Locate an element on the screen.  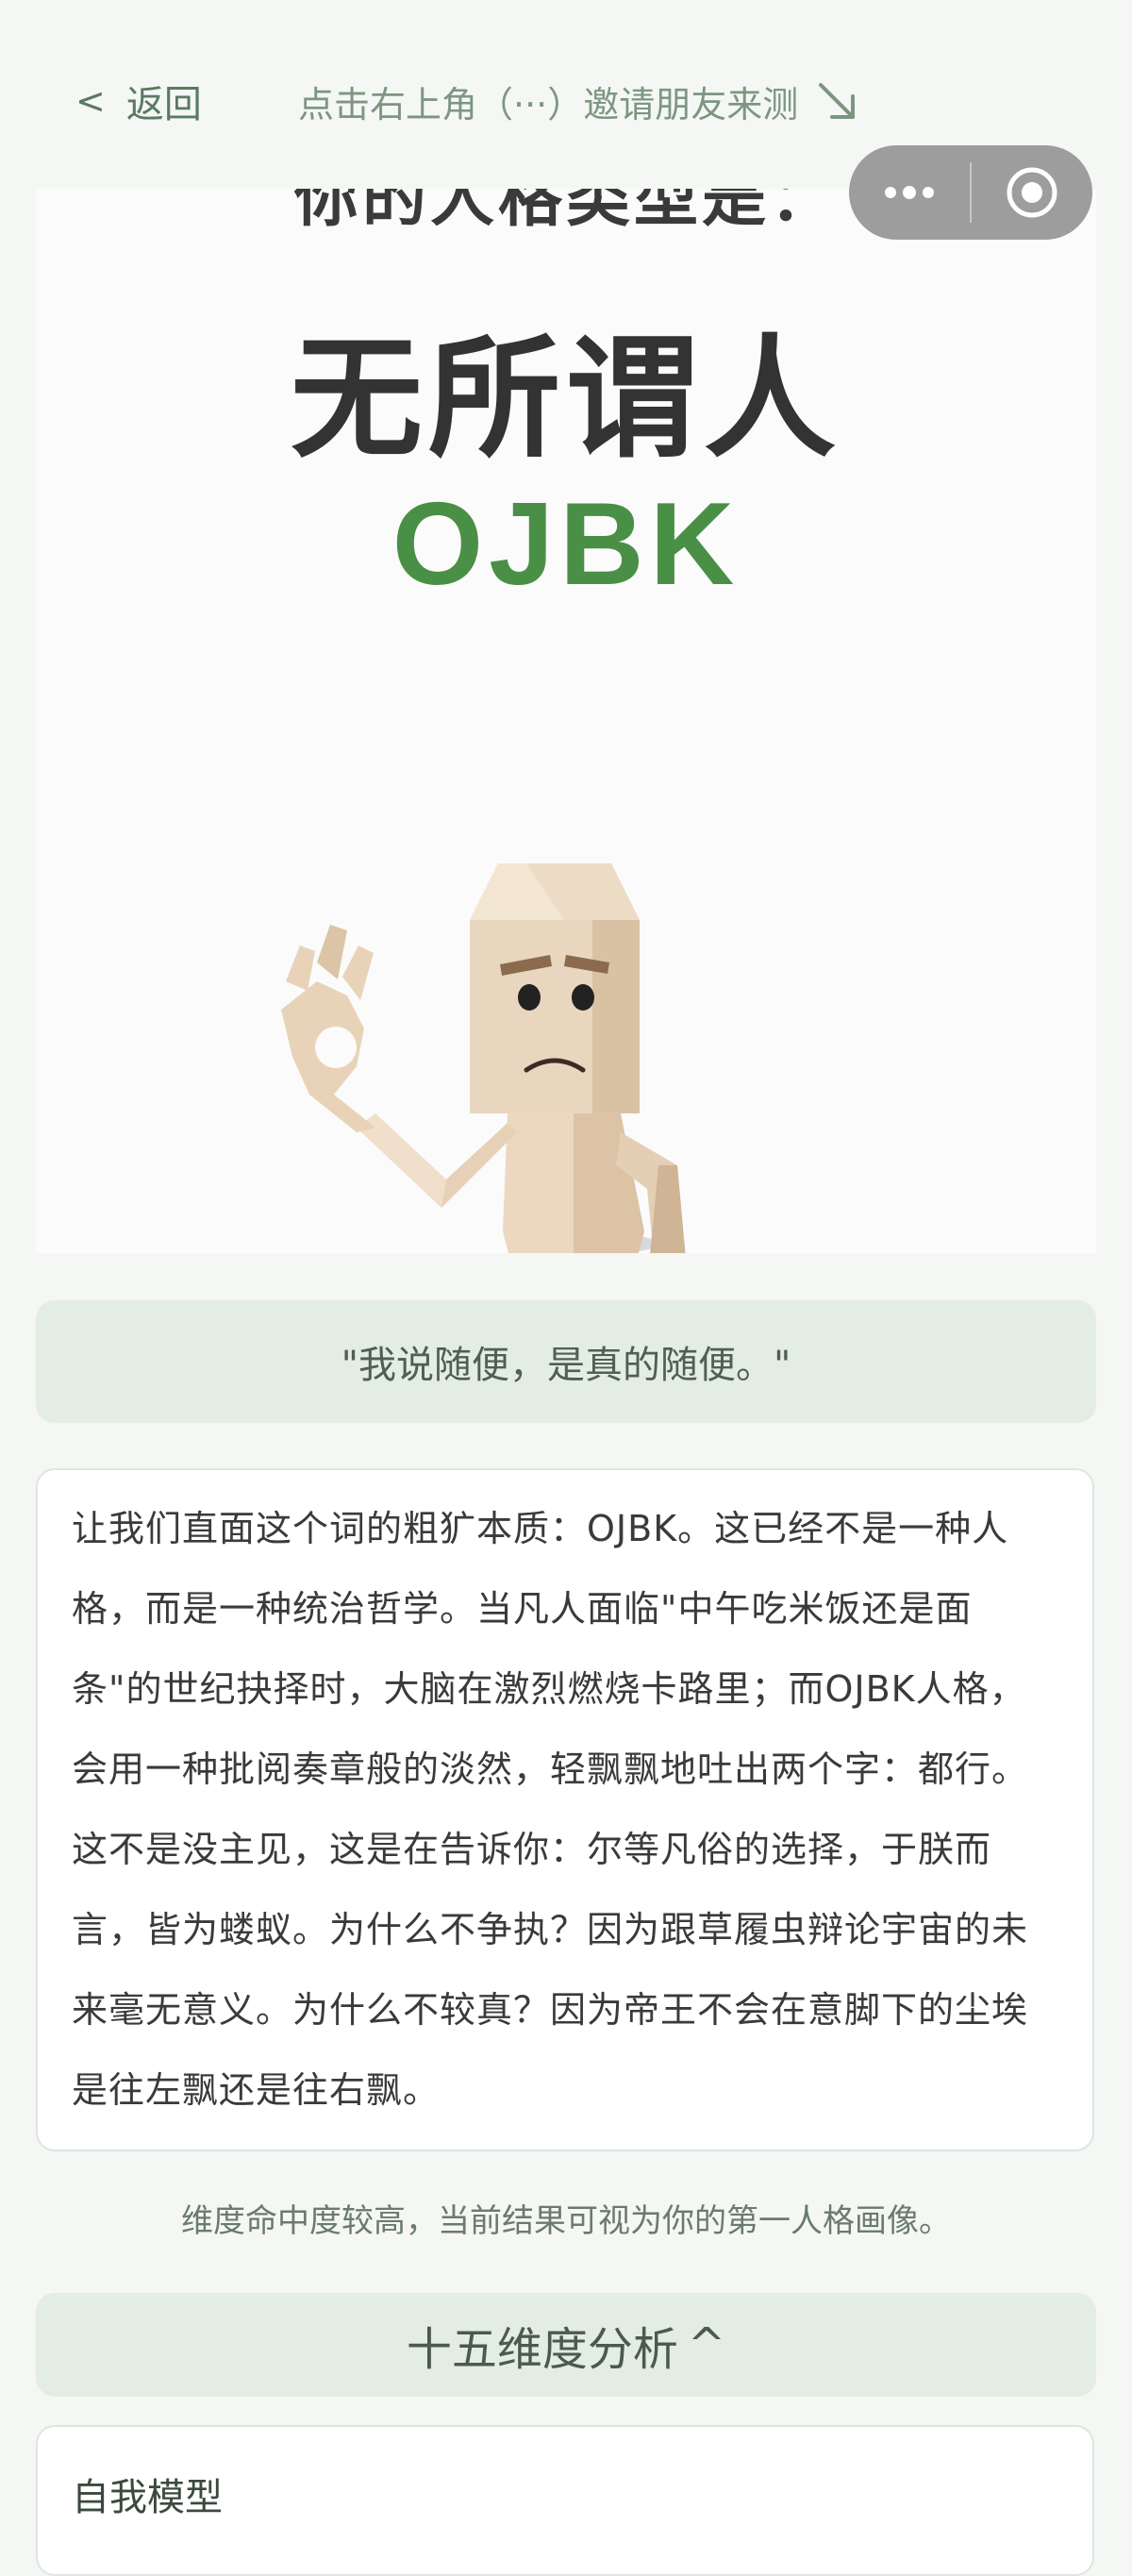
more-button is located at coordinates (909, 192).